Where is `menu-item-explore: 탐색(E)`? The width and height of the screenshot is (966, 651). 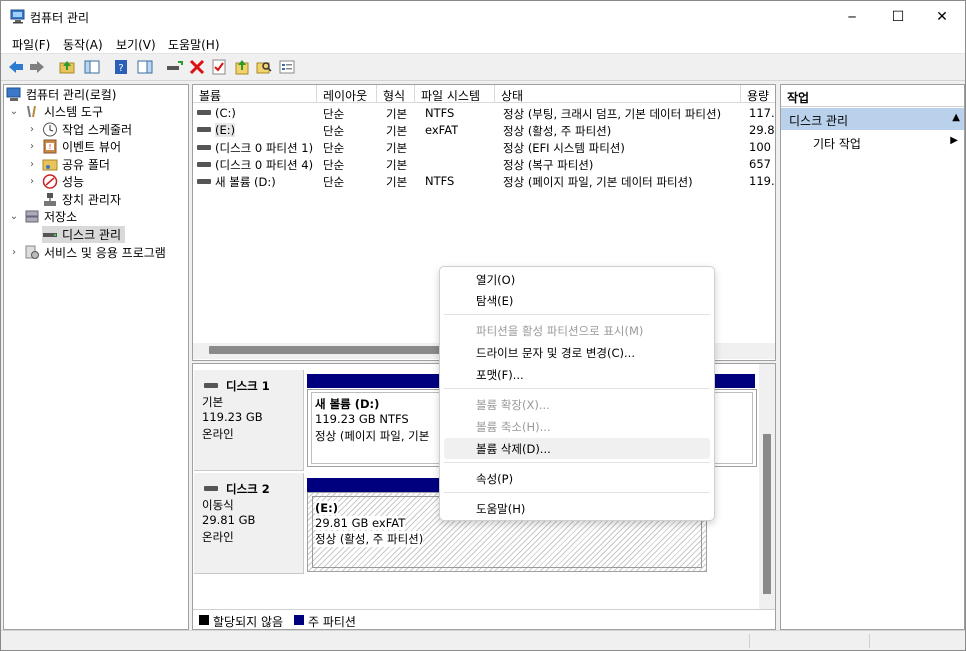 menu-item-explore: 탐색(E) is located at coordinates (577, 300).